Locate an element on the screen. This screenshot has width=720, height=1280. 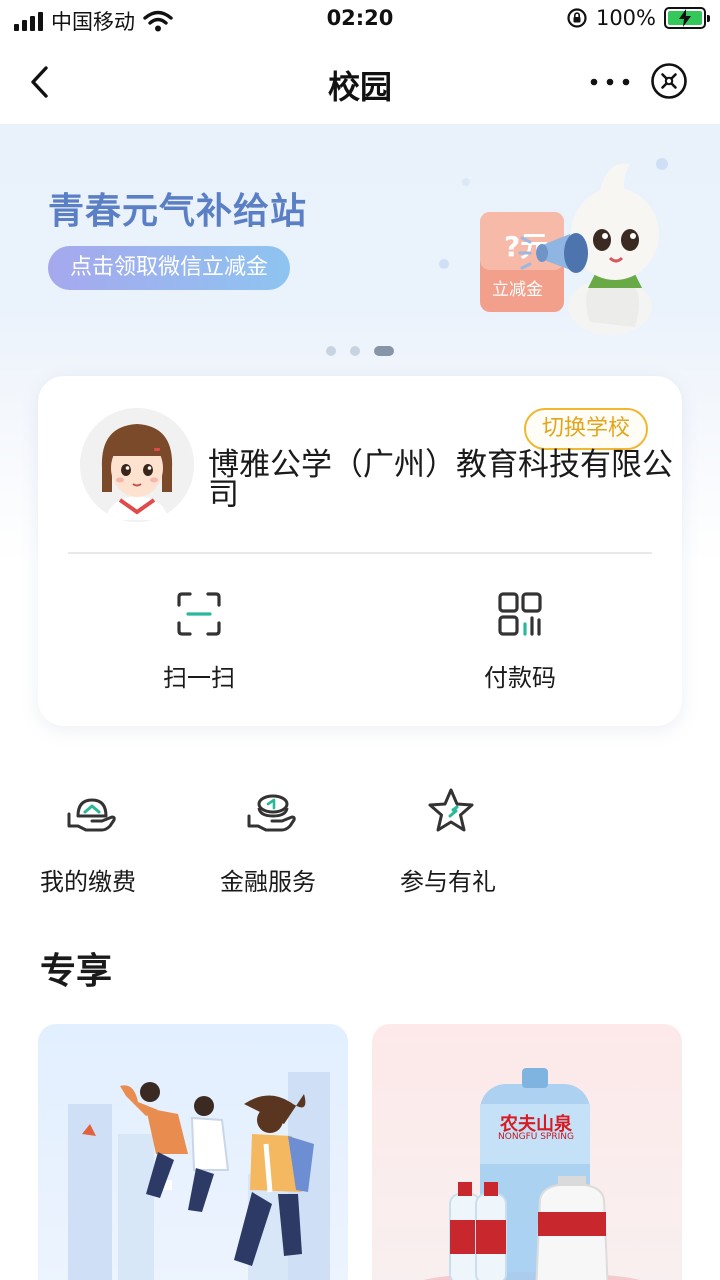
carousel-indicator is located at coordinates (360, 351).